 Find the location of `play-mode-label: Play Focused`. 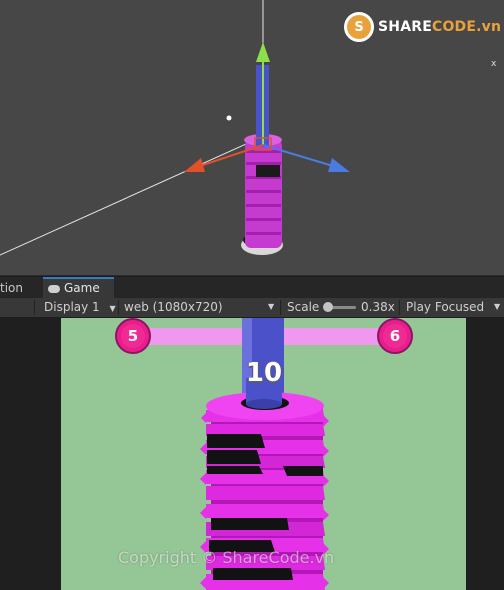

play-mode-label: Play Focused is located at coordinates (445, 307).